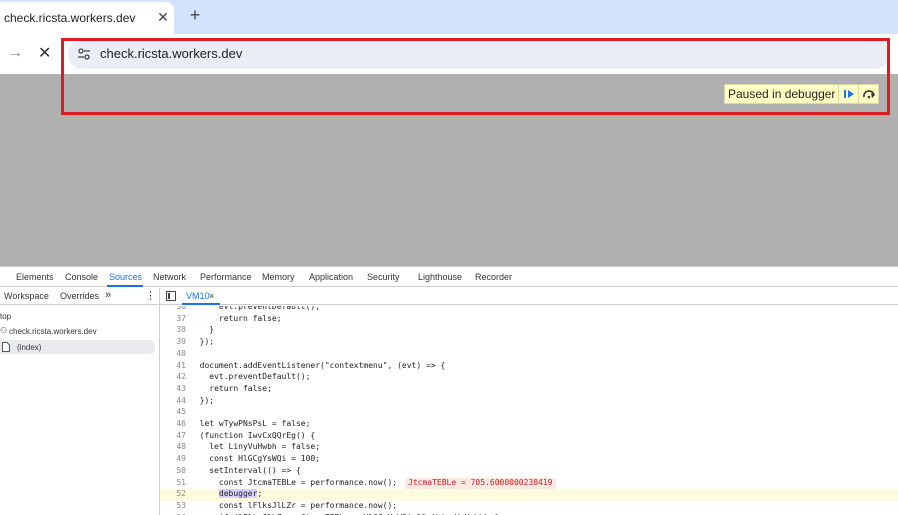 This screenshot has width=898, height=515. Describe the element at coordinates (449, 17) in the screenshot. I see `tab-strip: check.ricsta.workers.dev ✕ +` at that location.